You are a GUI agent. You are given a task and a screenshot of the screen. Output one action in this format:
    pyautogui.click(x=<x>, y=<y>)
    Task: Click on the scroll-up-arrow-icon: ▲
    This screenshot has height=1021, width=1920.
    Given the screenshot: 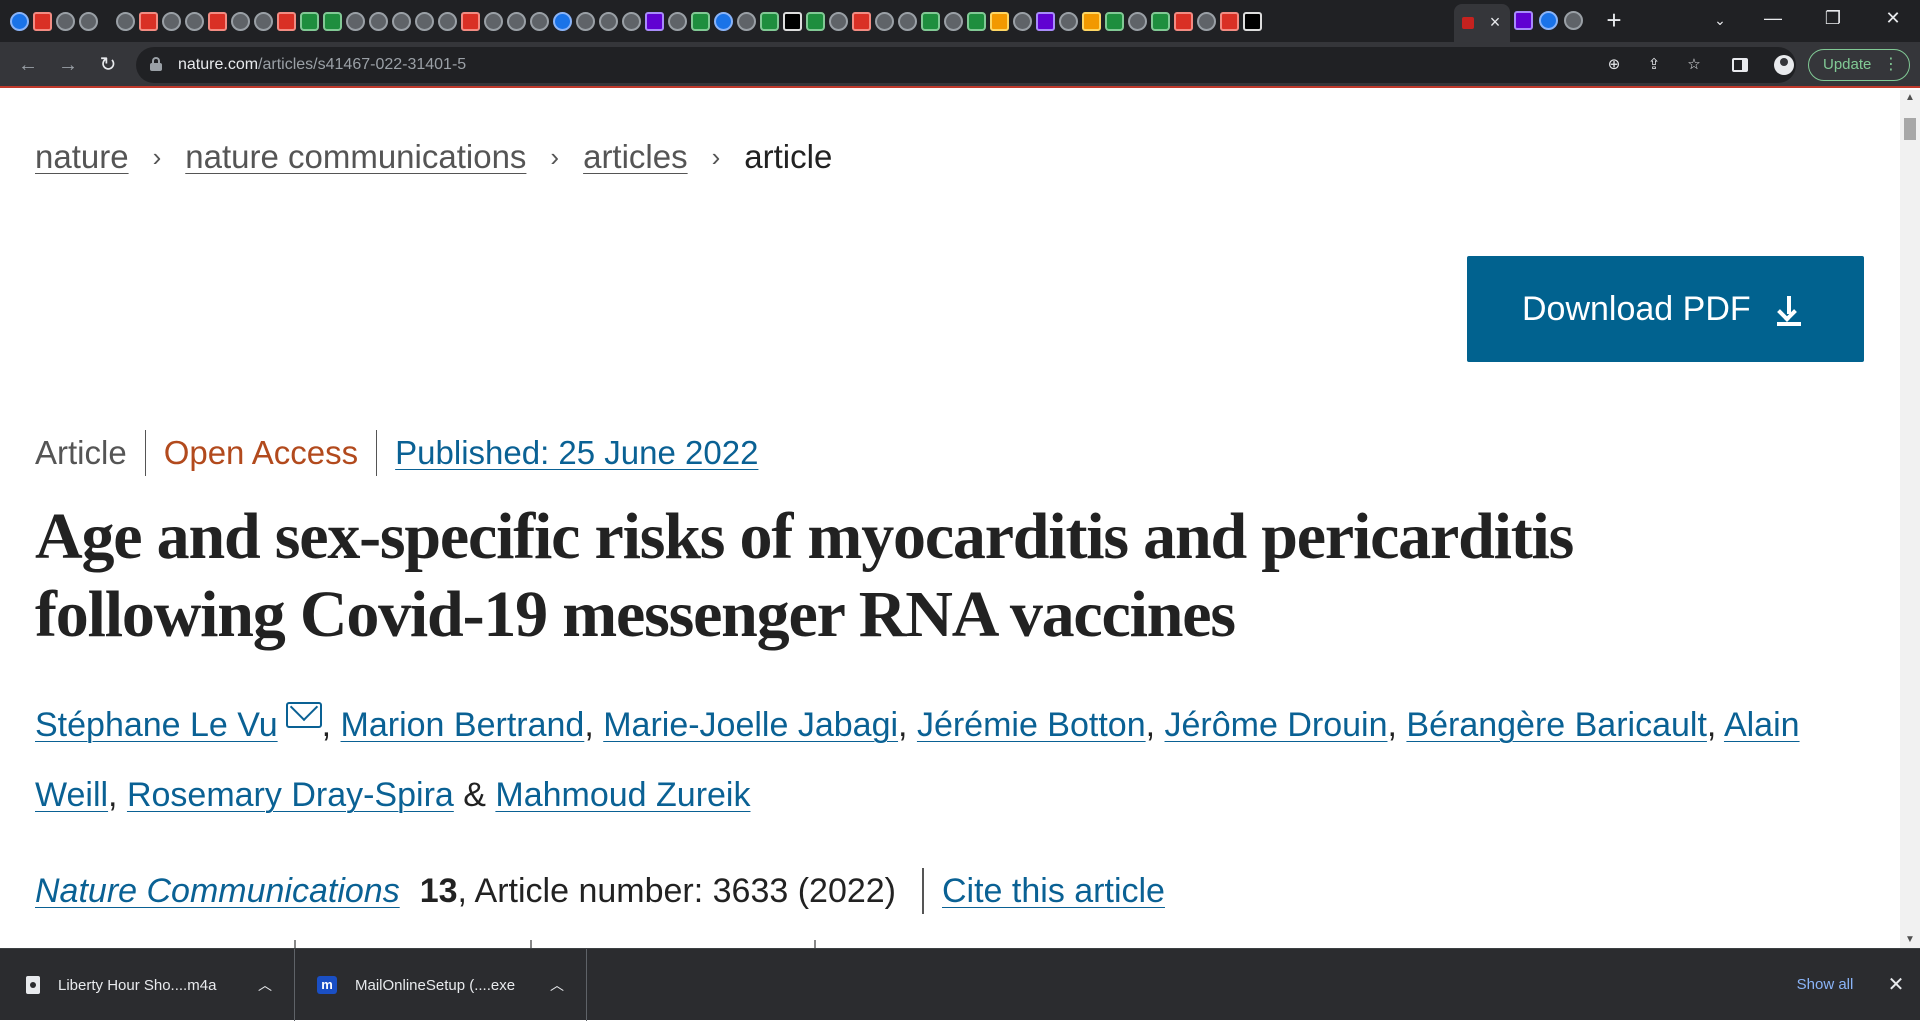 What is the action you would take?
    pyautogui.click(x=1910, y=98)
    